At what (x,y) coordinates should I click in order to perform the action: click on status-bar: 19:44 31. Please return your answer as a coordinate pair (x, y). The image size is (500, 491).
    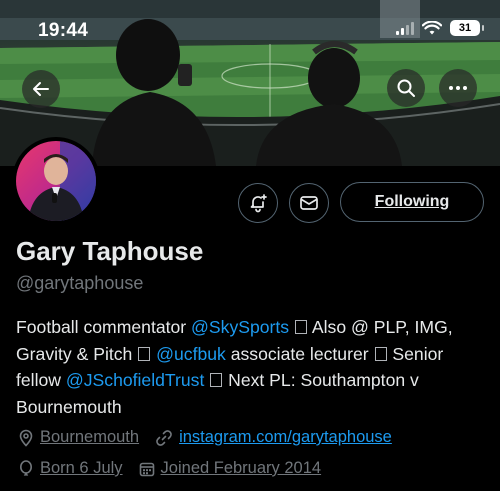
    Looking at the image, I should click on (250, 23).